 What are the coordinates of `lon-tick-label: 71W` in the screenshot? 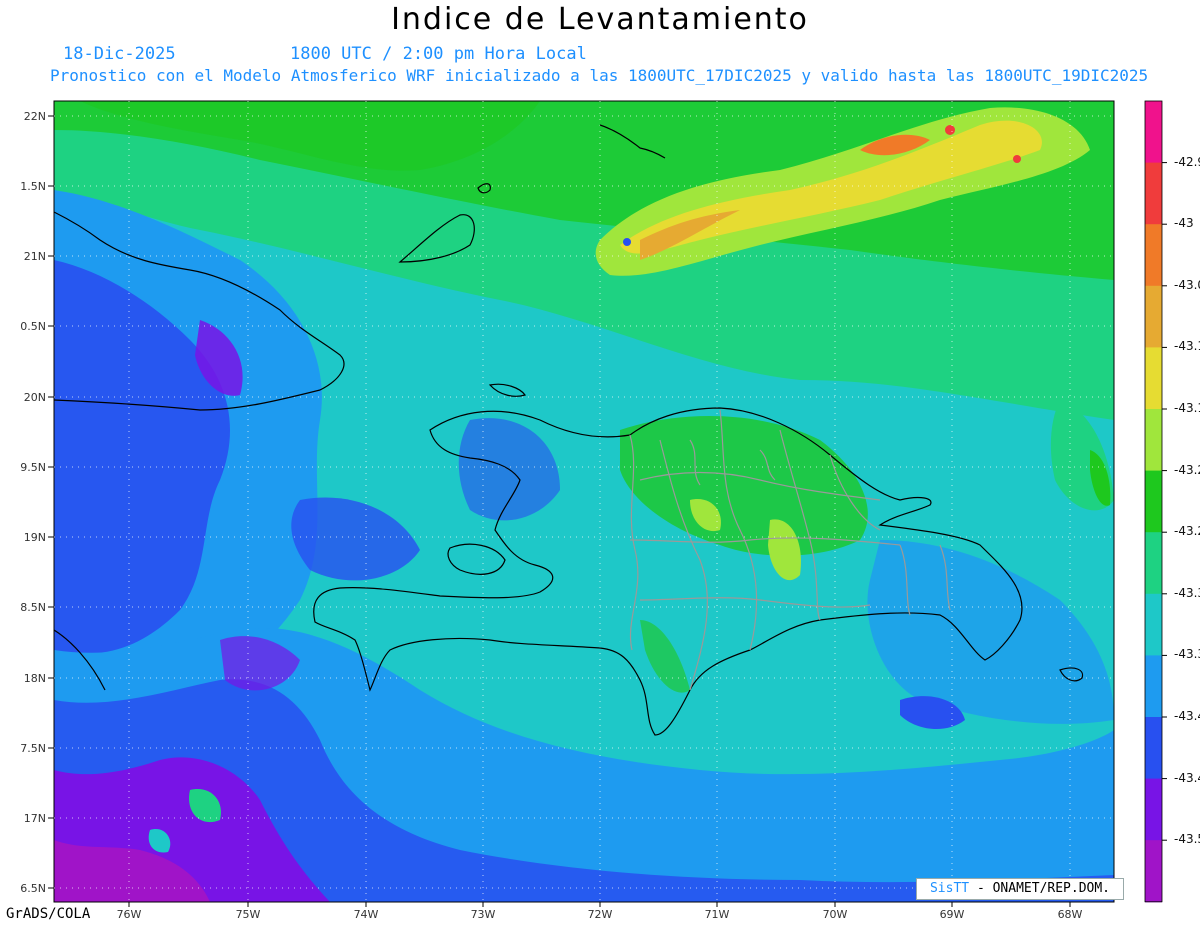 It's located at (717, 914).